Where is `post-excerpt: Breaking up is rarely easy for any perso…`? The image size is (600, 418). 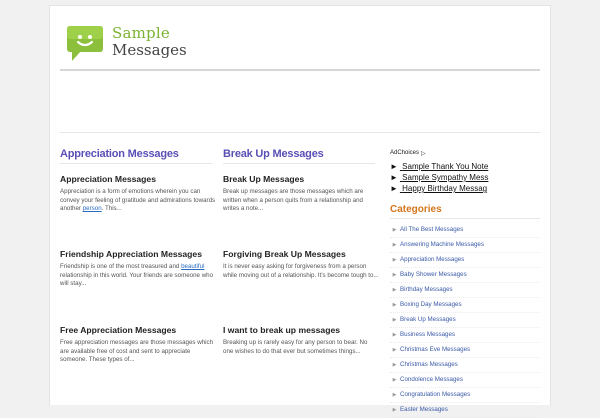
post-excerpt: Breaking up is rarely easy for any perso… is located at coordinates (295, 347).